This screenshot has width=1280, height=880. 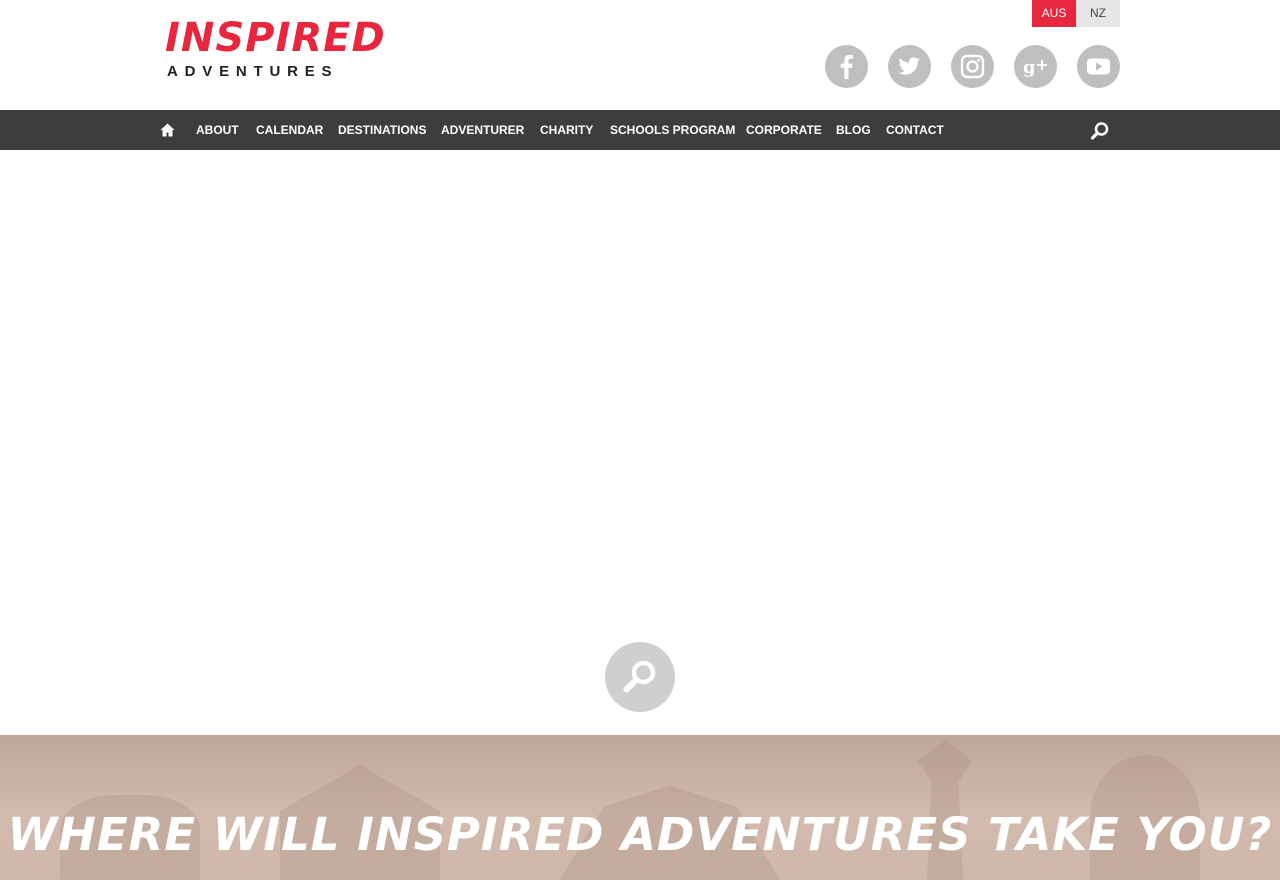 I want to click on logo: INSPIRED ADVENTURES, so click(x=275, y=50).